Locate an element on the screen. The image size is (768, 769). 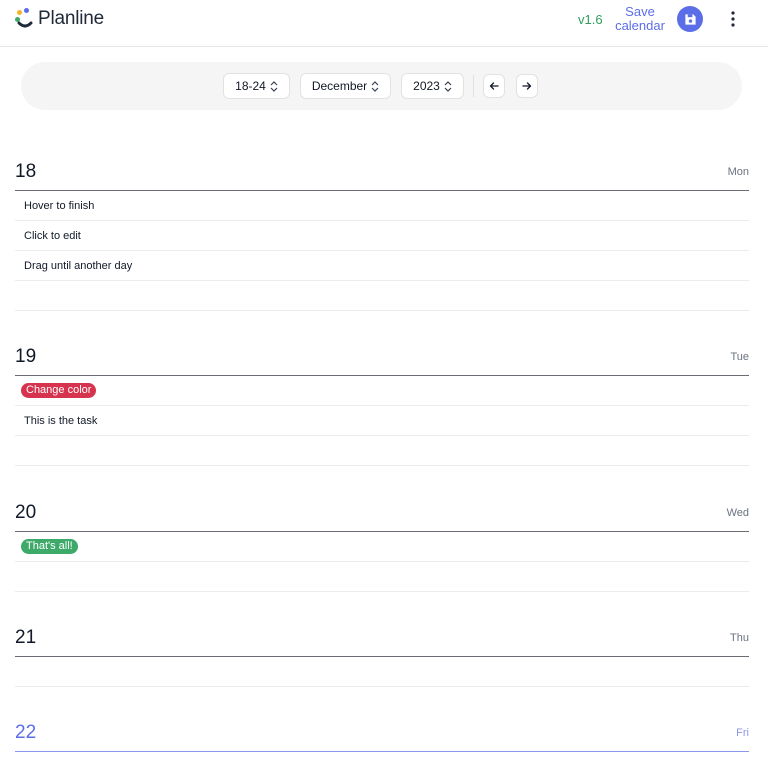
task-item: That's all! is located at coordinates (382, 547).